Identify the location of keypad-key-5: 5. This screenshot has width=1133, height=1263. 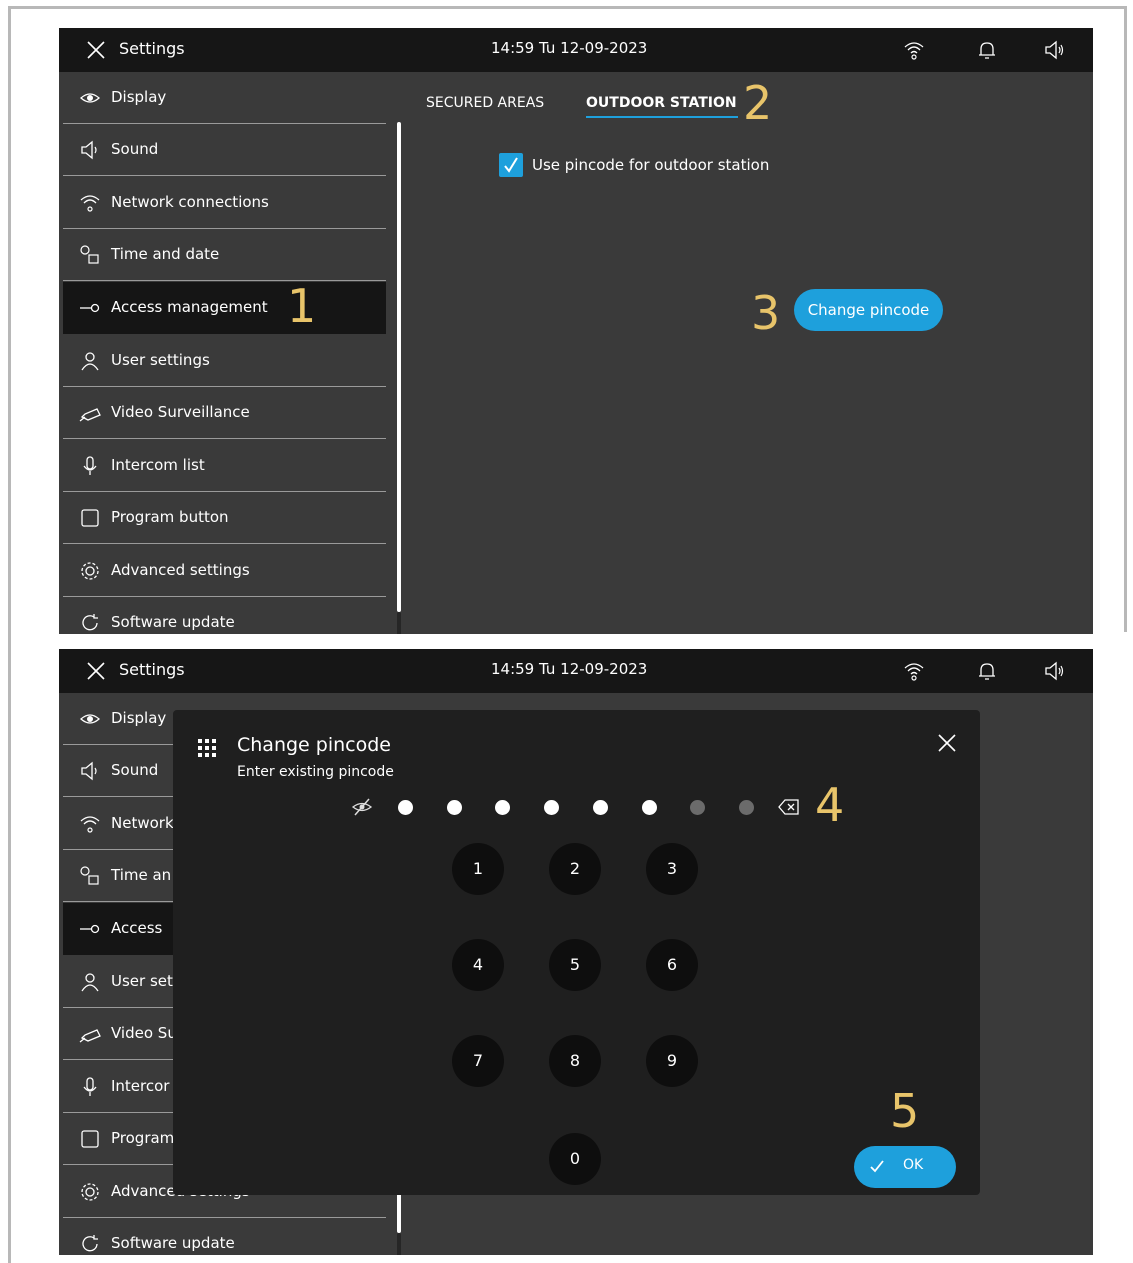
(575, 965).